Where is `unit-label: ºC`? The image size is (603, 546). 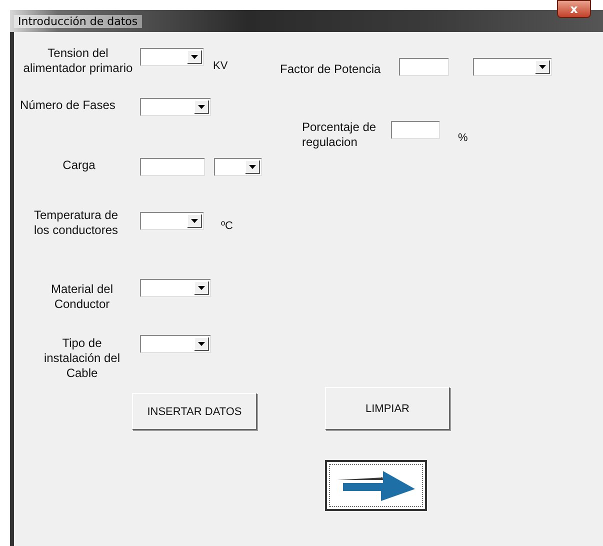
unit-label: ºC is located at coordinates (227, 226).